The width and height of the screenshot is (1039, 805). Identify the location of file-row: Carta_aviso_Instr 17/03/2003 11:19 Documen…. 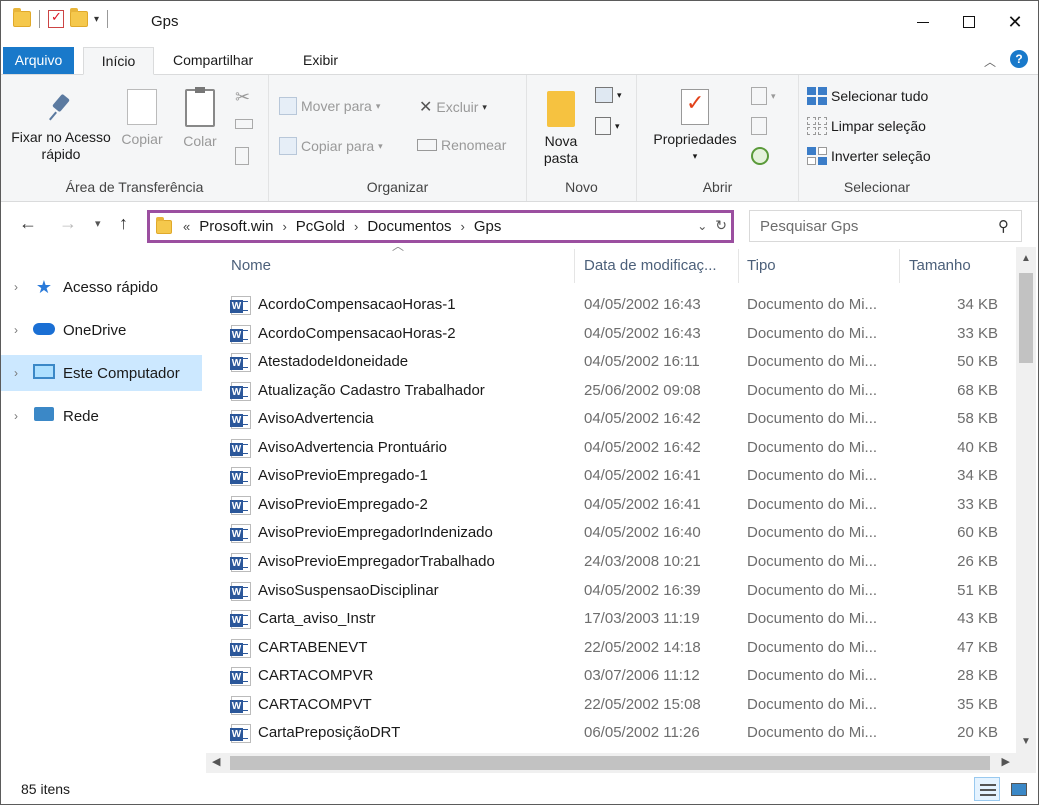
(611, 619).